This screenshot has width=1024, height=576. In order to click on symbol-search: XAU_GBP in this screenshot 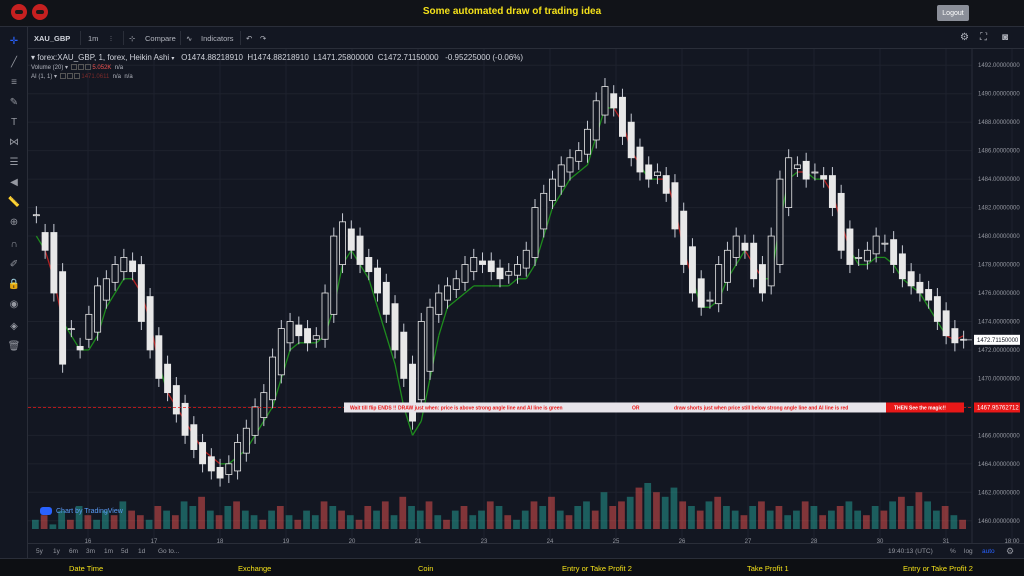, I will do `click(52, 38)`.